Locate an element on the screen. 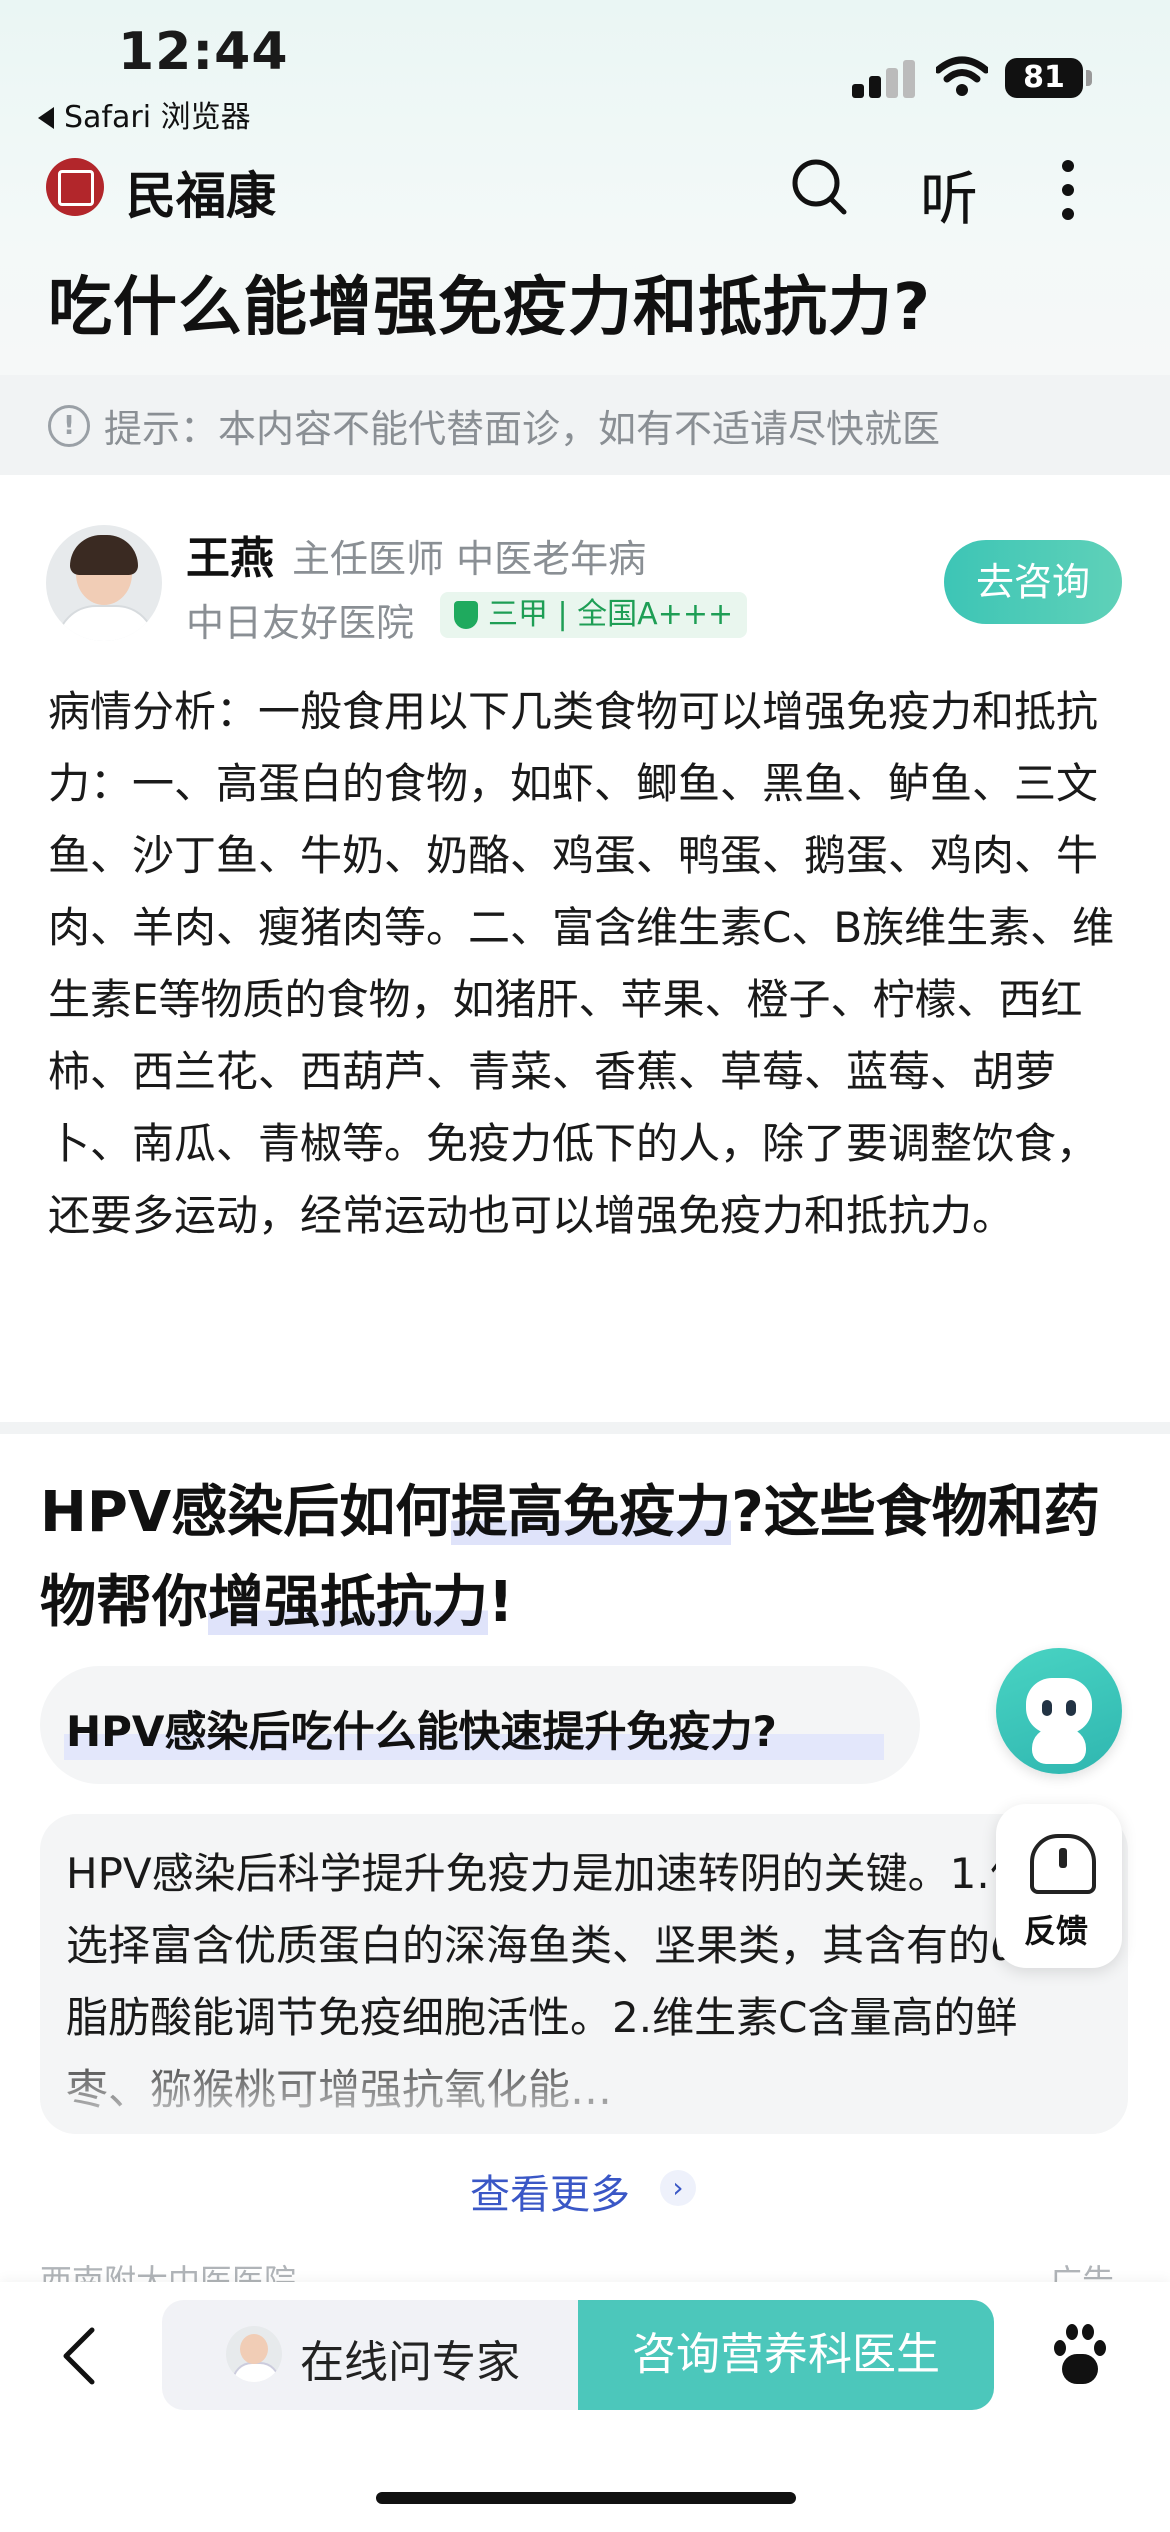 Image resolution: width=1170 pixels, height=2532 pixels. feedback-alert-icon is located at coordinates (1063, 1864).